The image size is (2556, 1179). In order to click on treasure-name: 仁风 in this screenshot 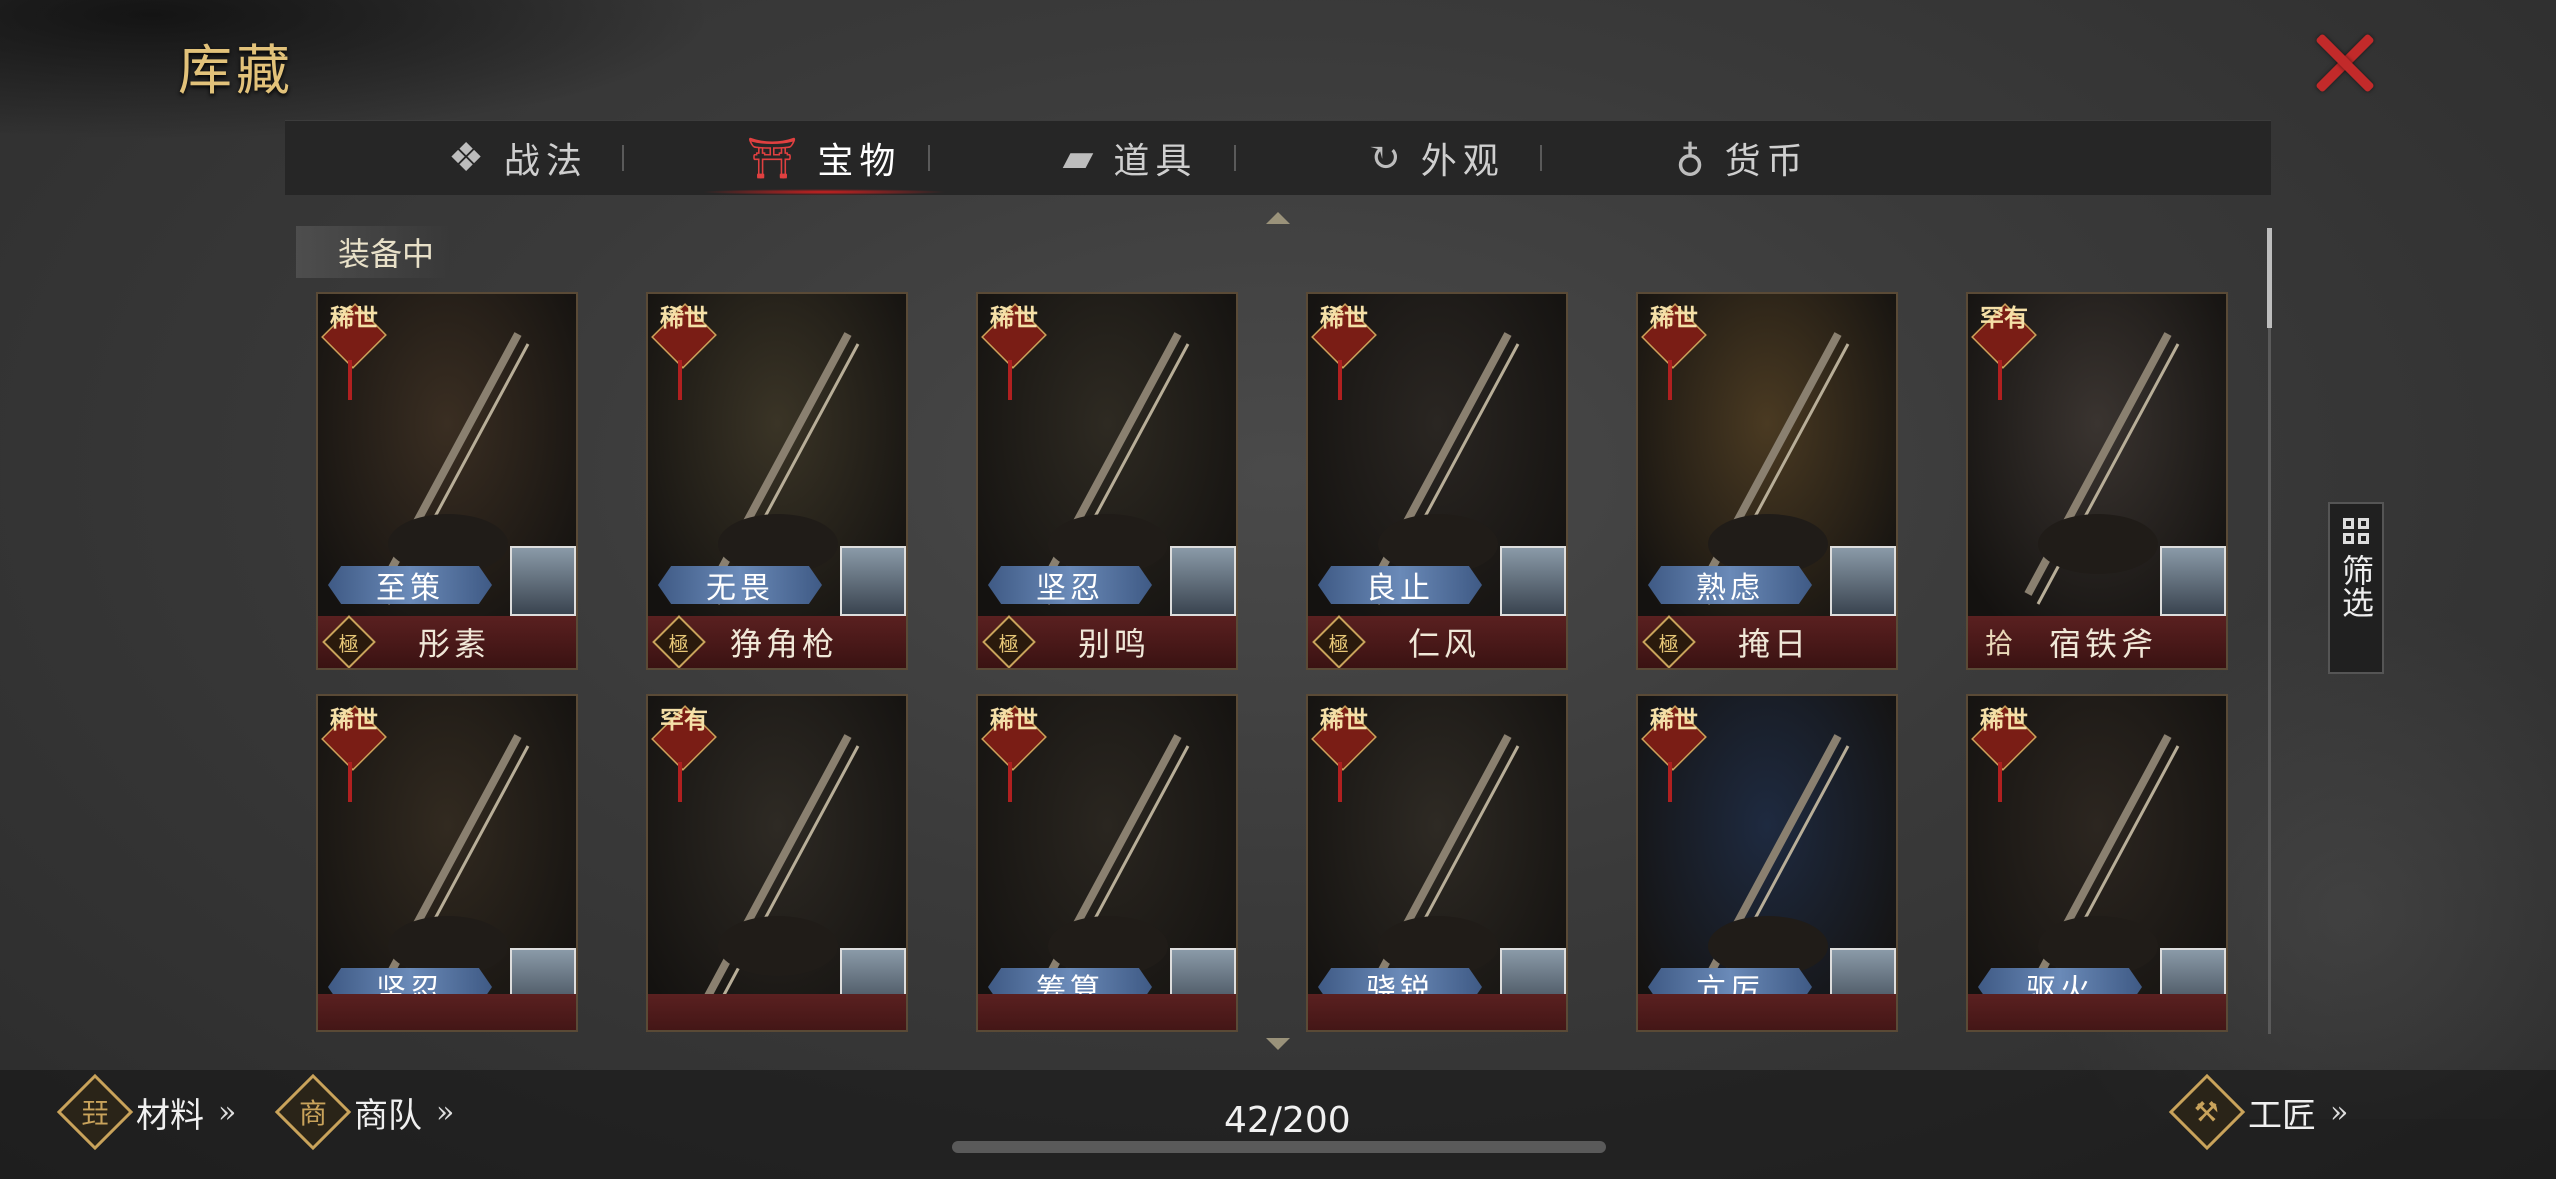, I will do `click(1443, 644)`.